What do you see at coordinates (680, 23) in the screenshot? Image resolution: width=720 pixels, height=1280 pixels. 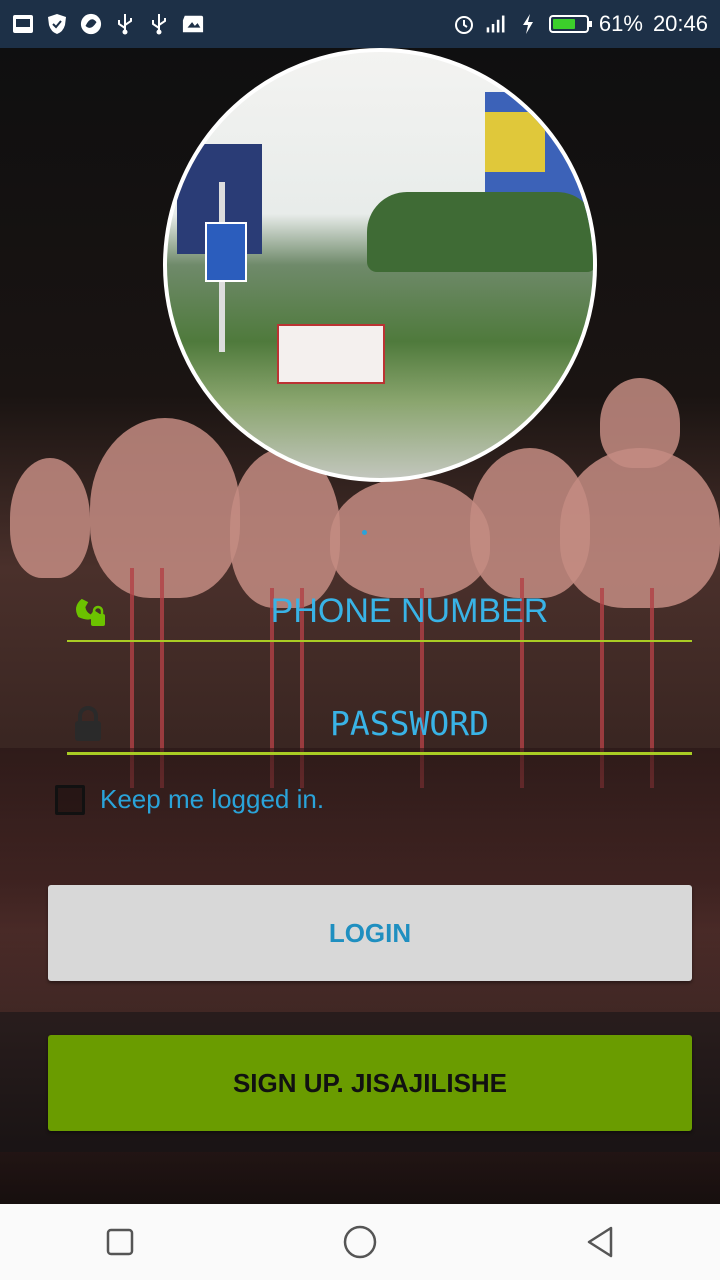 I see `clock: 20:46` at bounding box center [680, 23].